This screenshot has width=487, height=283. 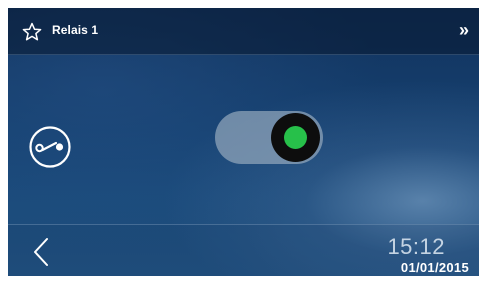 I want to click on clock-time: 15:12, so click(x=416, y=246).